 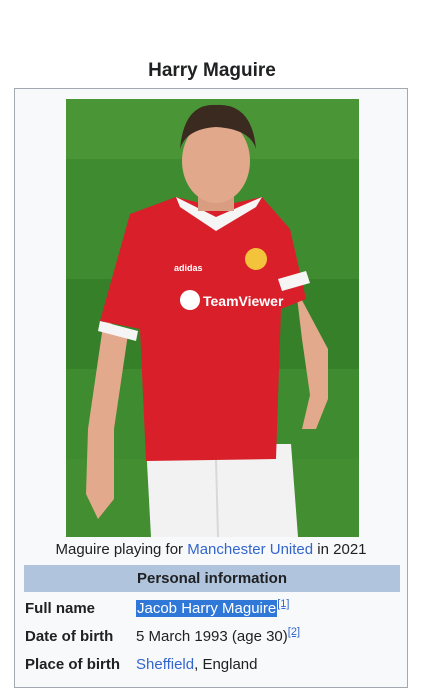 I want to click on caption-prefix: Maguire playing for, so click(x=121, y=549).